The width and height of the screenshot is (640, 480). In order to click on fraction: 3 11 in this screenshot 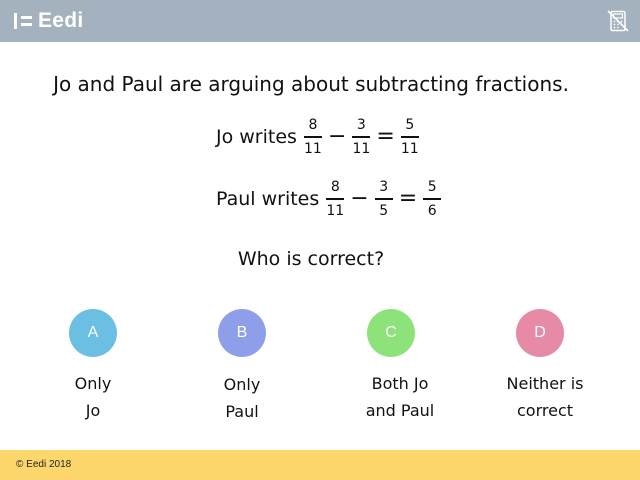, I will do `click(361, 137)`.